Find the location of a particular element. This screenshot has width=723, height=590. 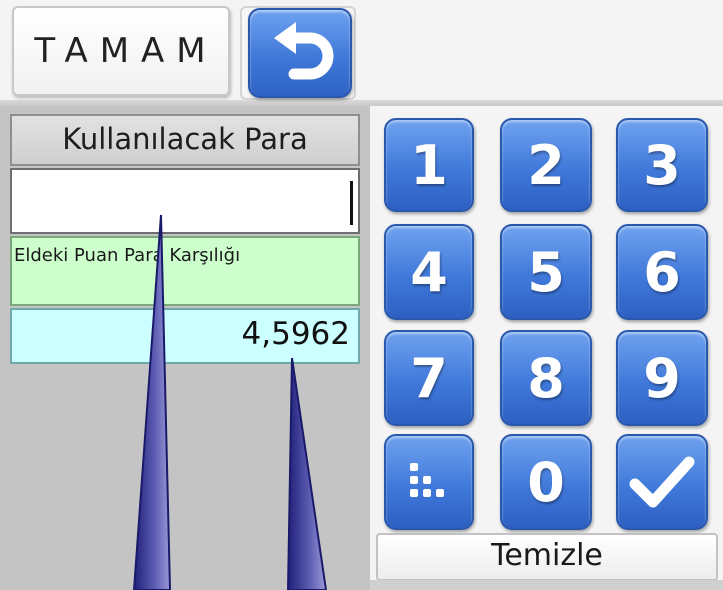

key-9: 9 is located at coordinates (662, 378).